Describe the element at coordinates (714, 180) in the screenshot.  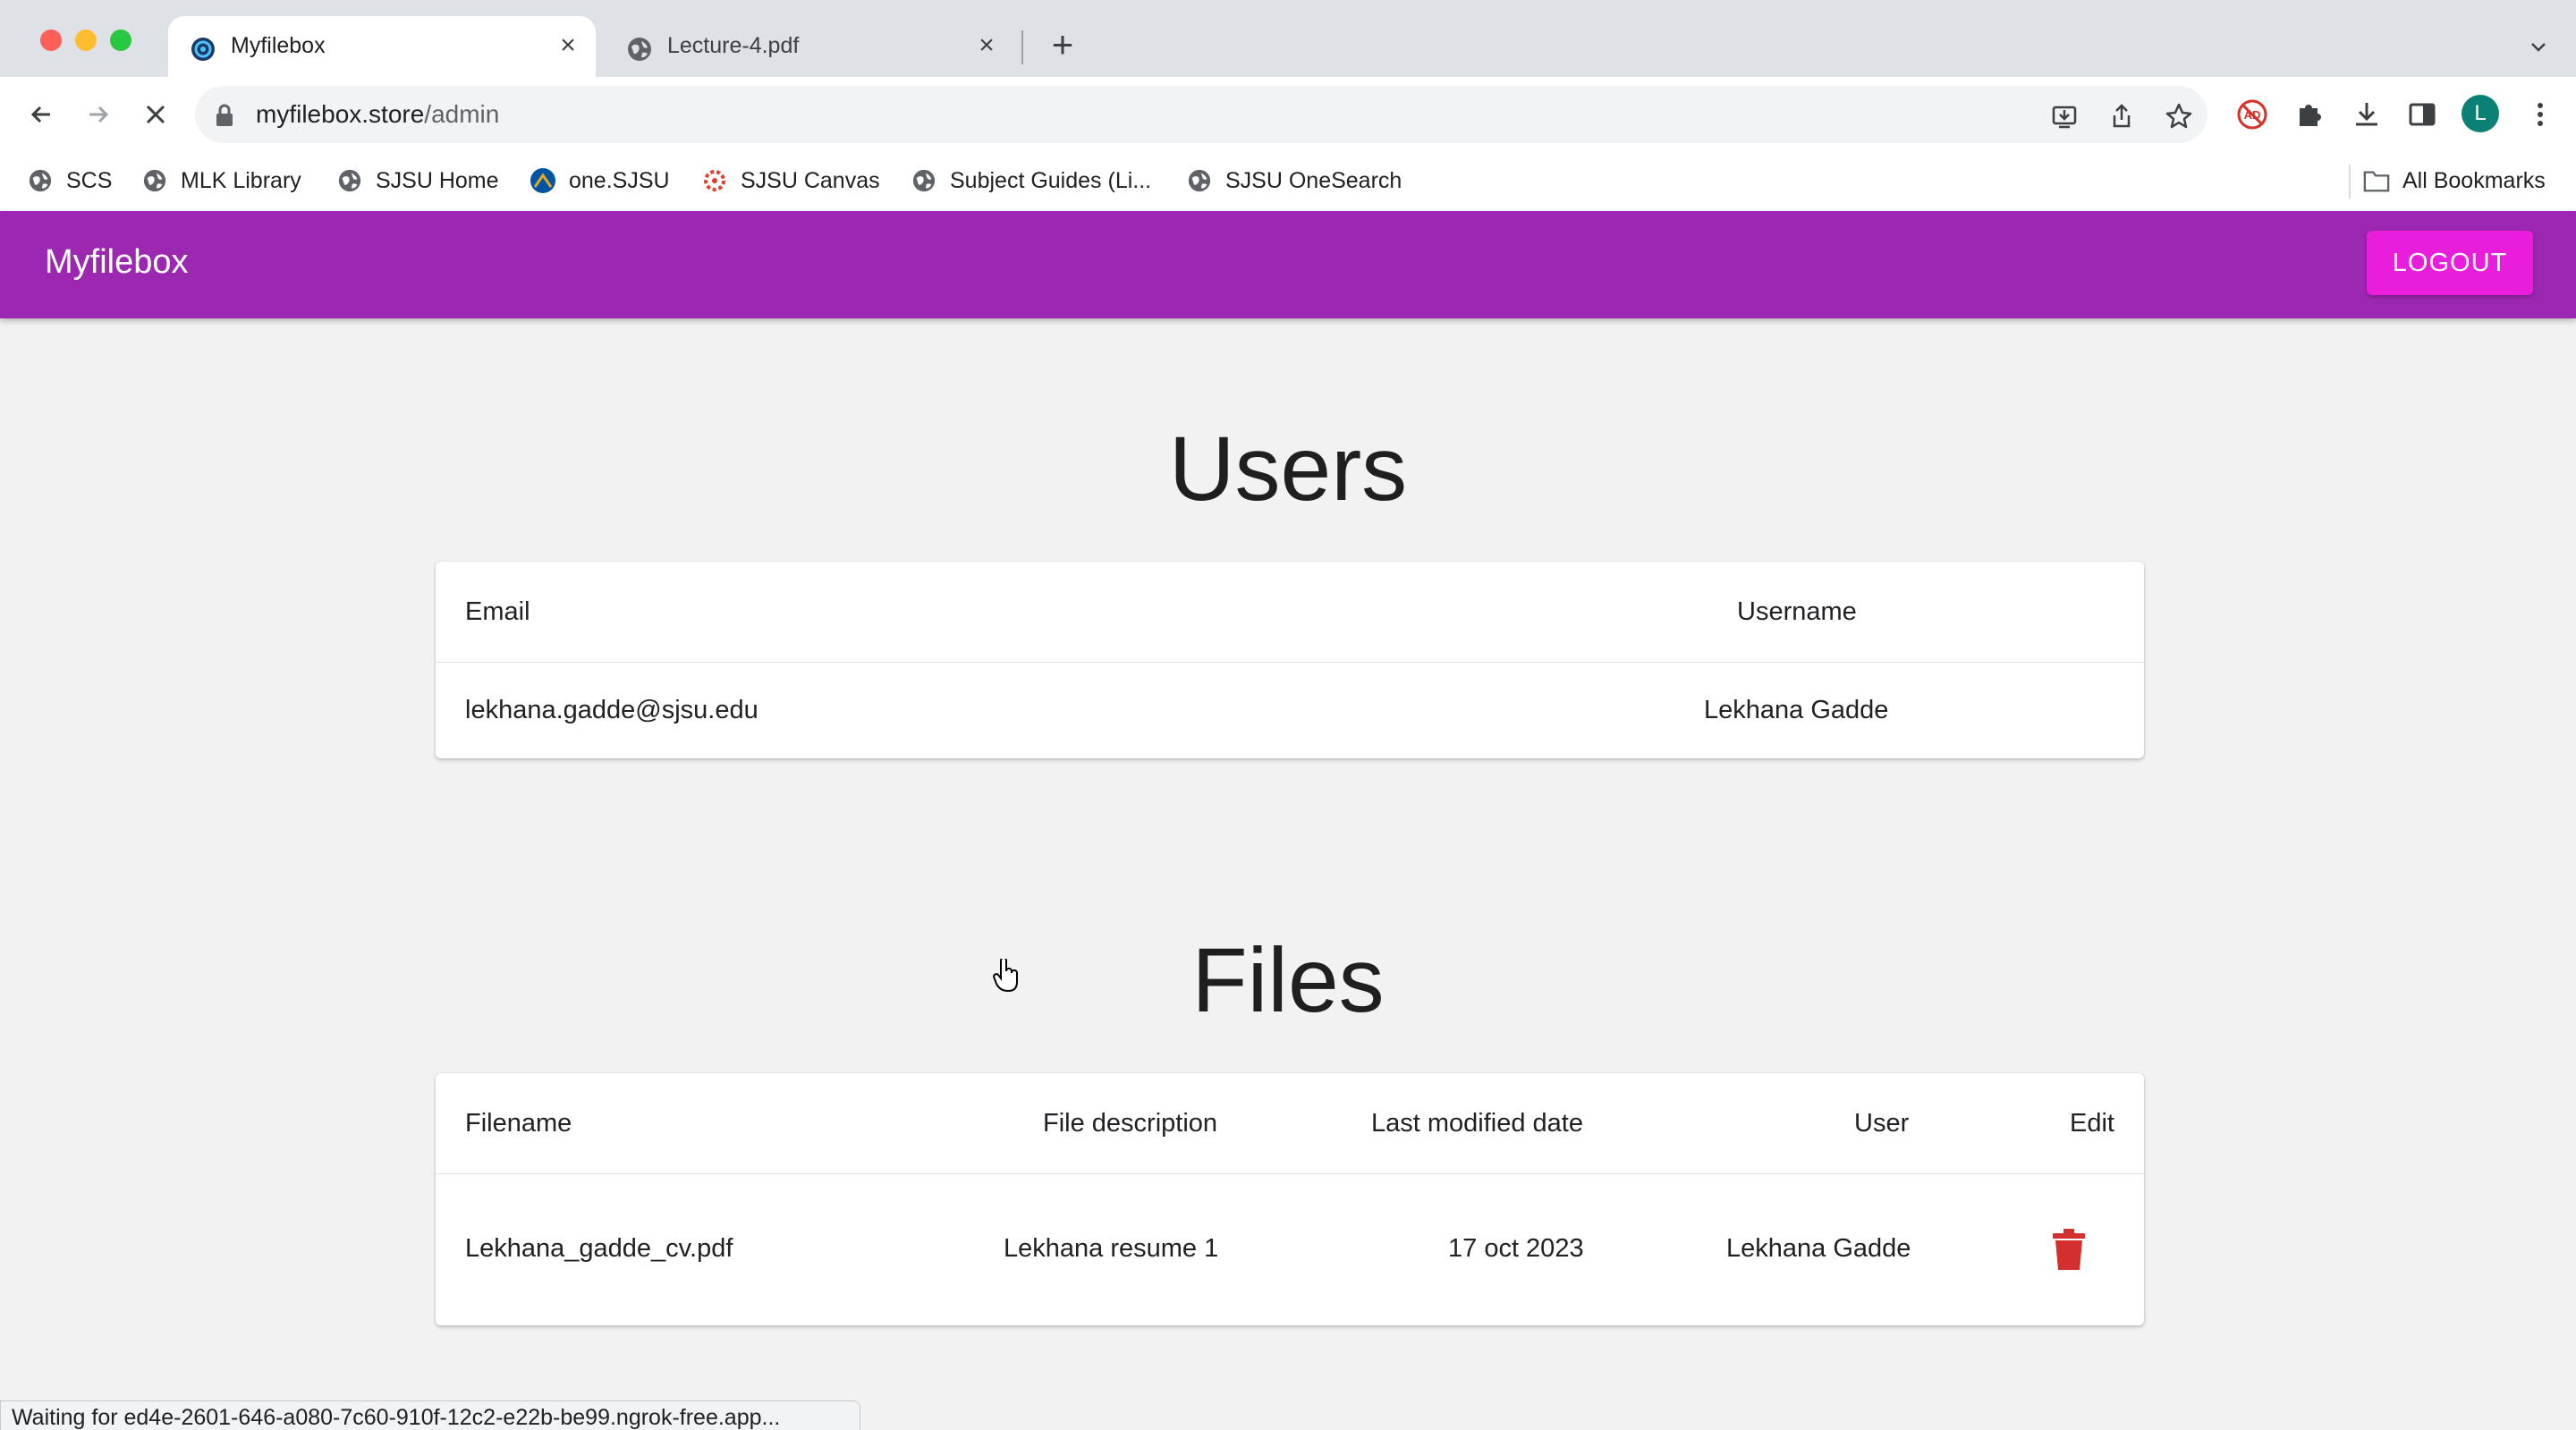
I see `canvas-icon` at that location.